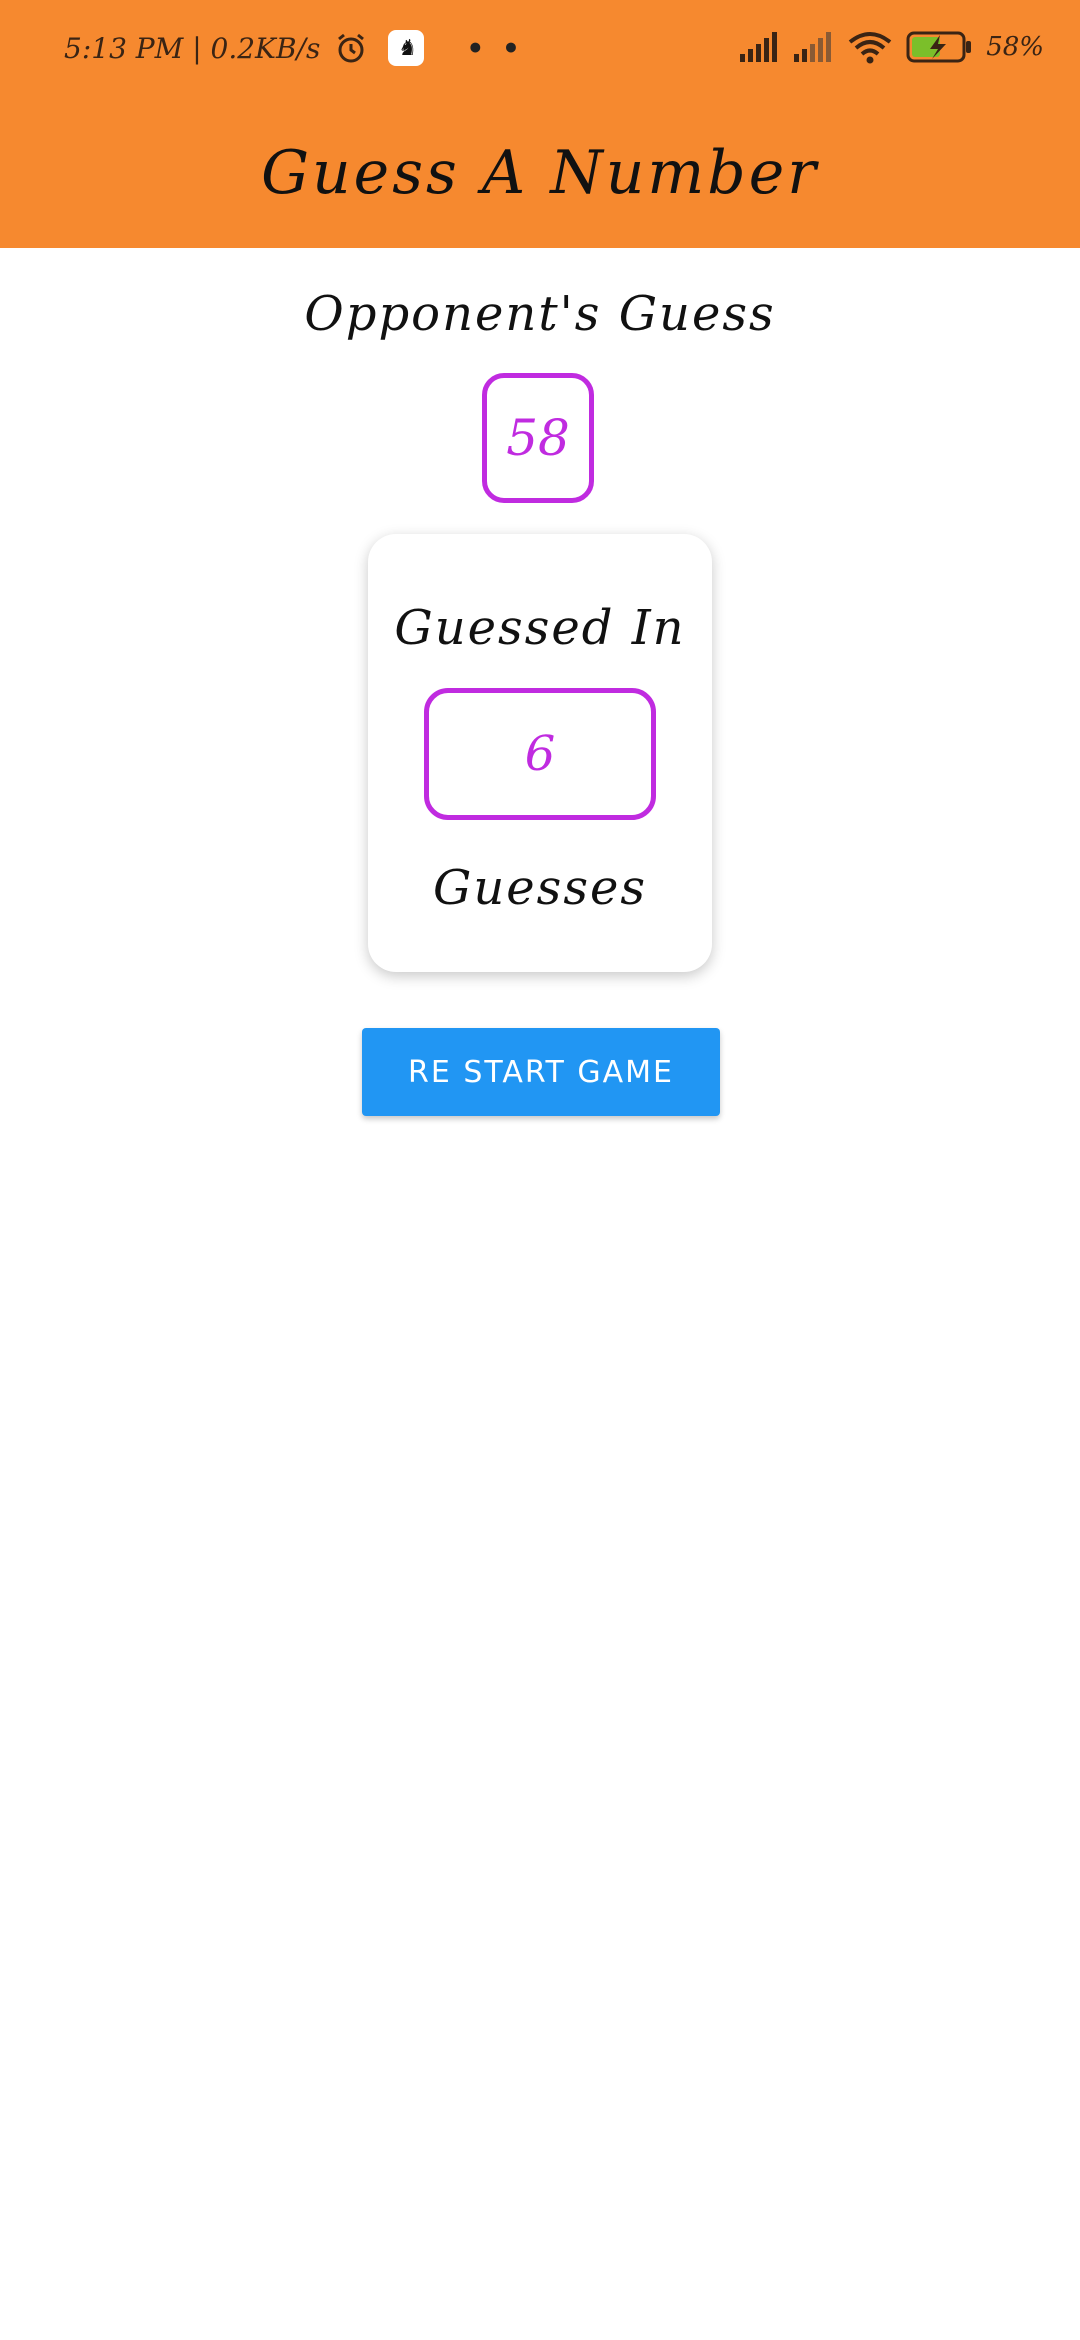  What do you see at coordinates (540, 173) in the screenshot?
I see `app-title: Guess A Number` at bounding box center [540, 173].